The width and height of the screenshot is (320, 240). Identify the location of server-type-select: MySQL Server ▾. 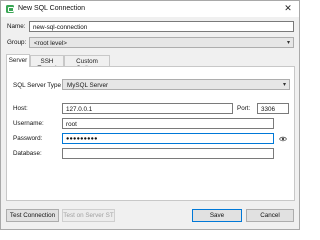
(176, 84).